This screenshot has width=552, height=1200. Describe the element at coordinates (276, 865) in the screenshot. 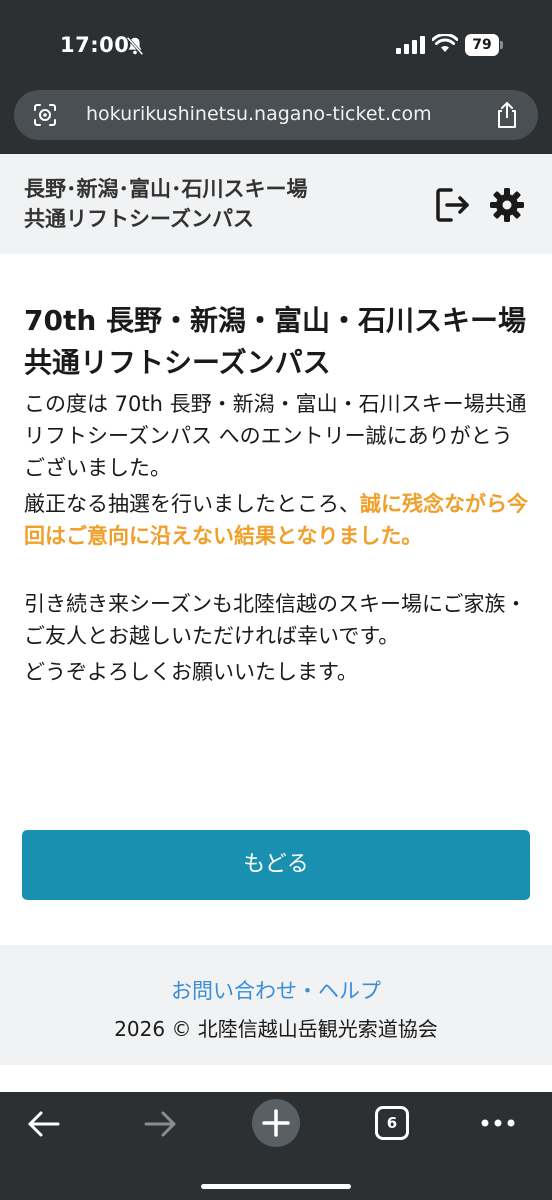

I see `back-button: もどる` at that location.